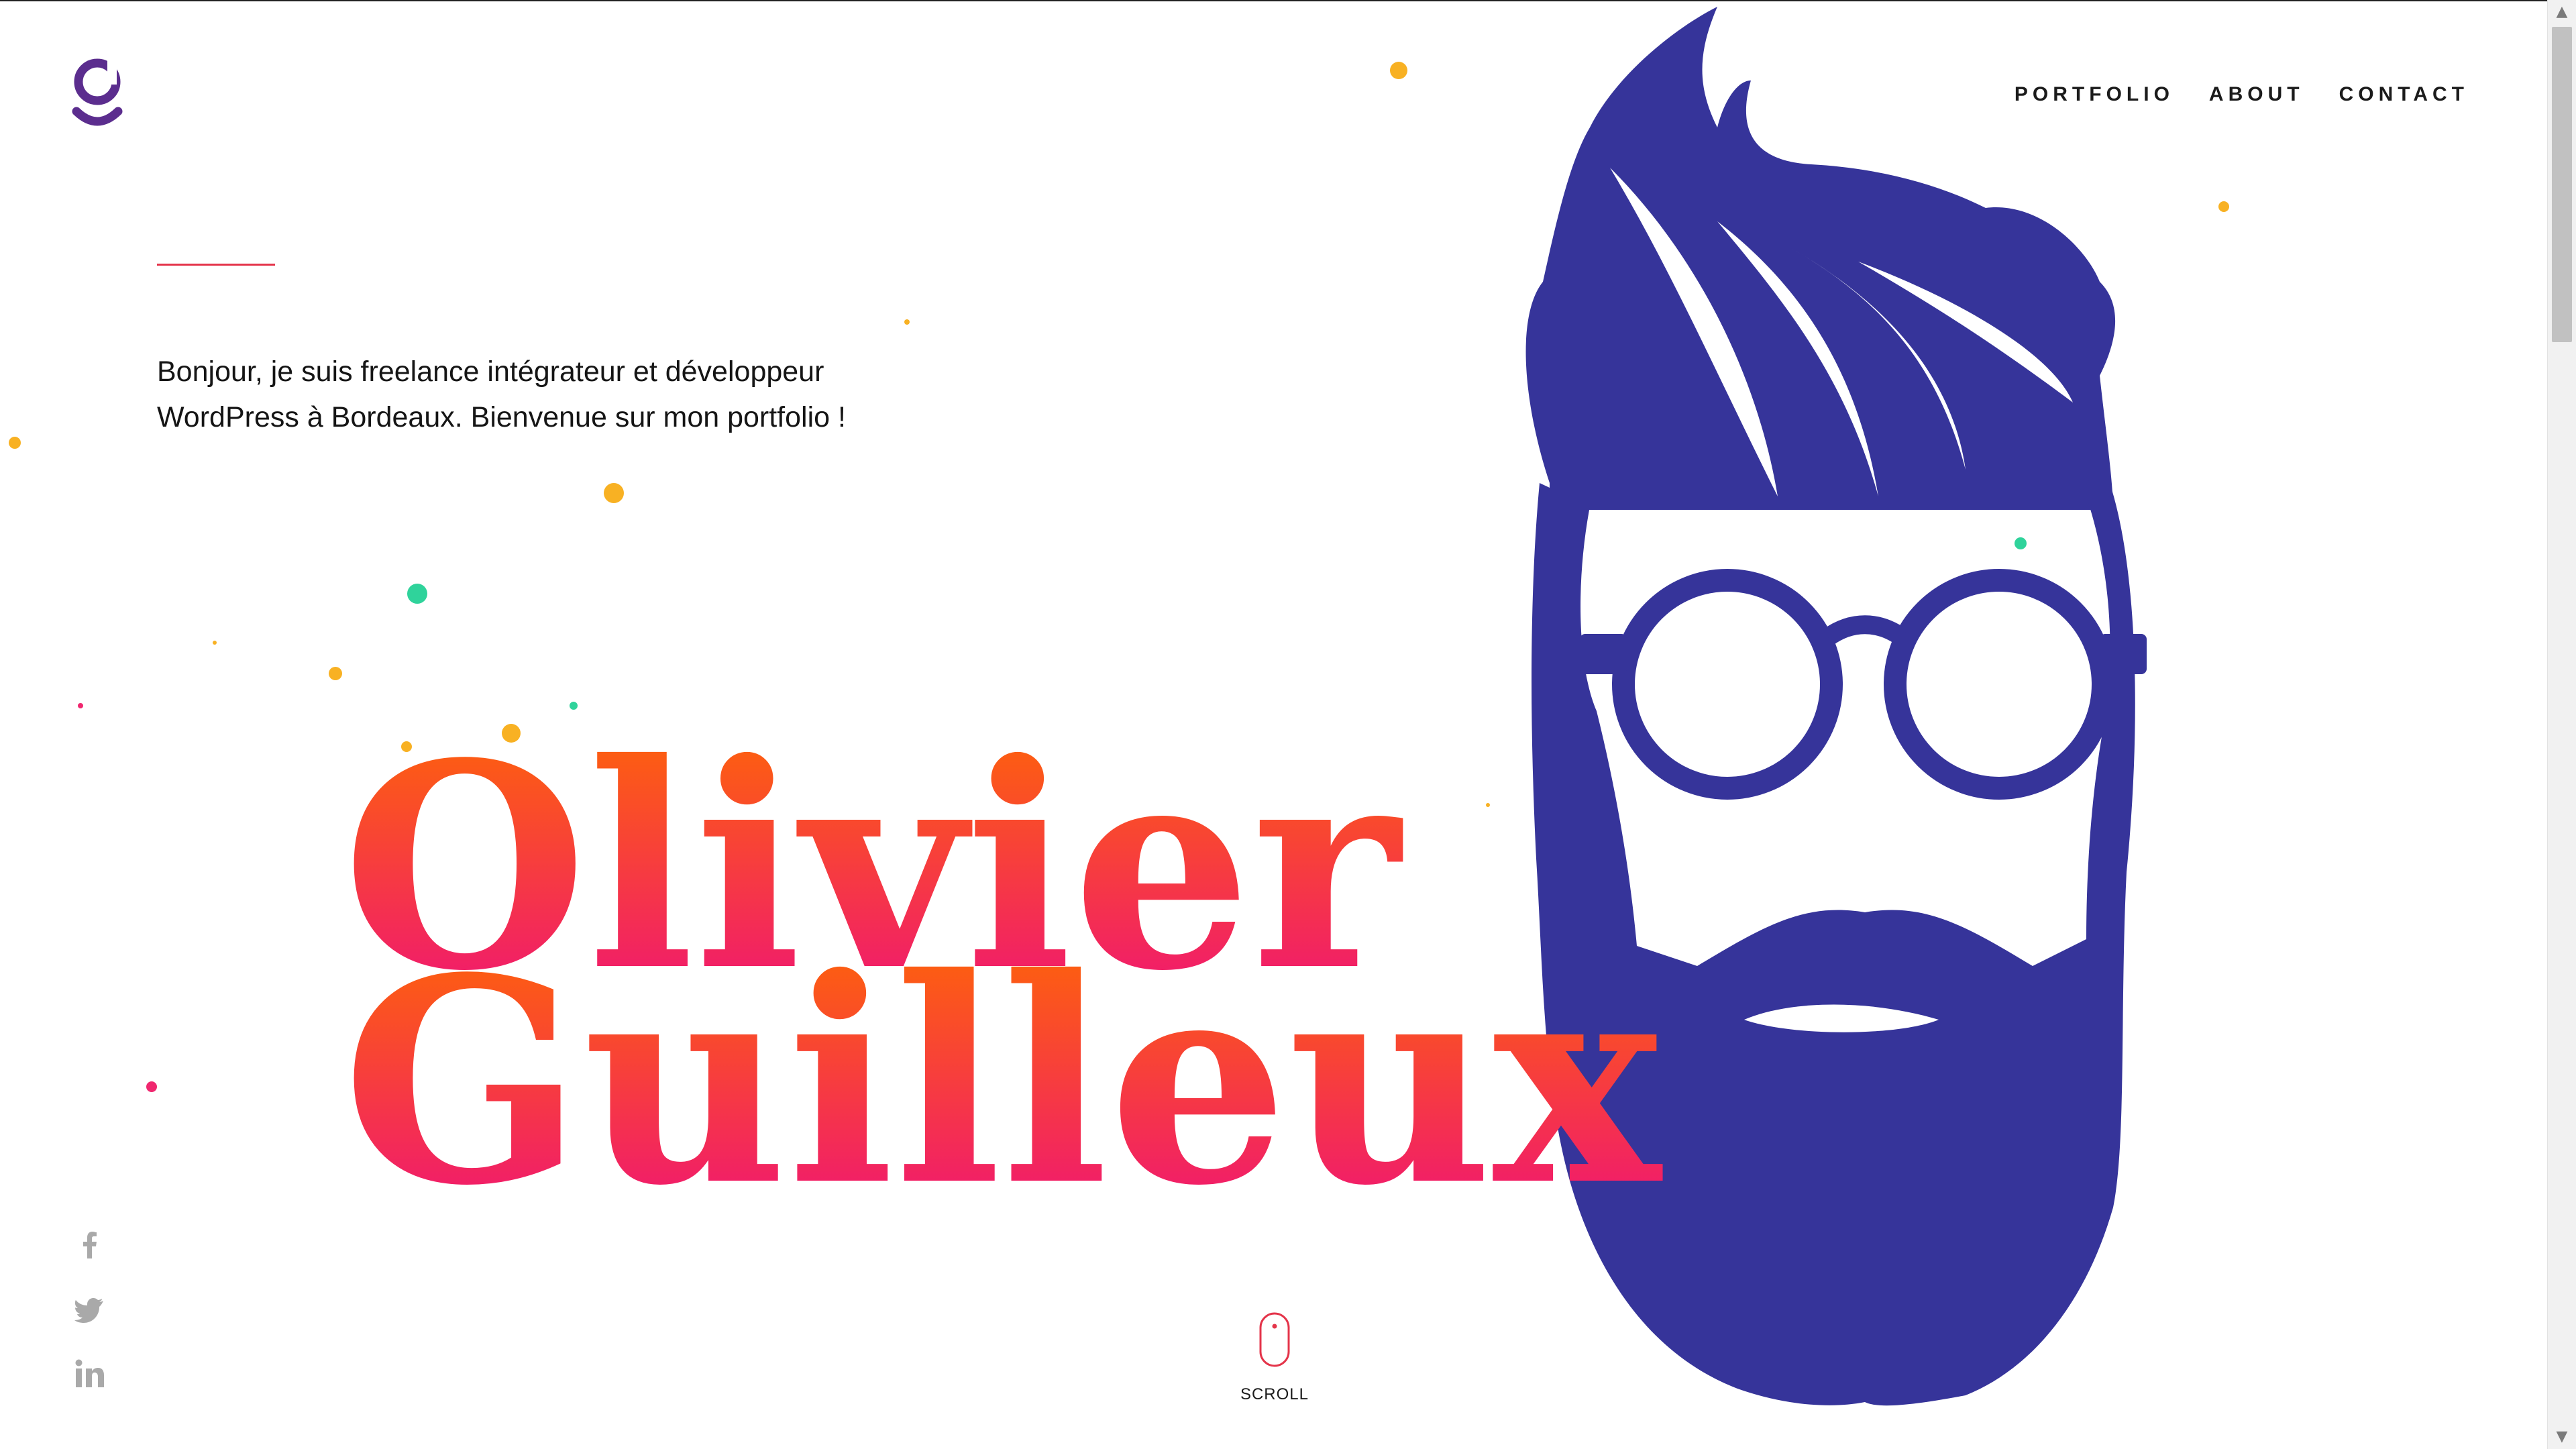 The width and height of the screenshot is (2576, 1449). I want to click on linkedin-icon, so click(89, 1373).